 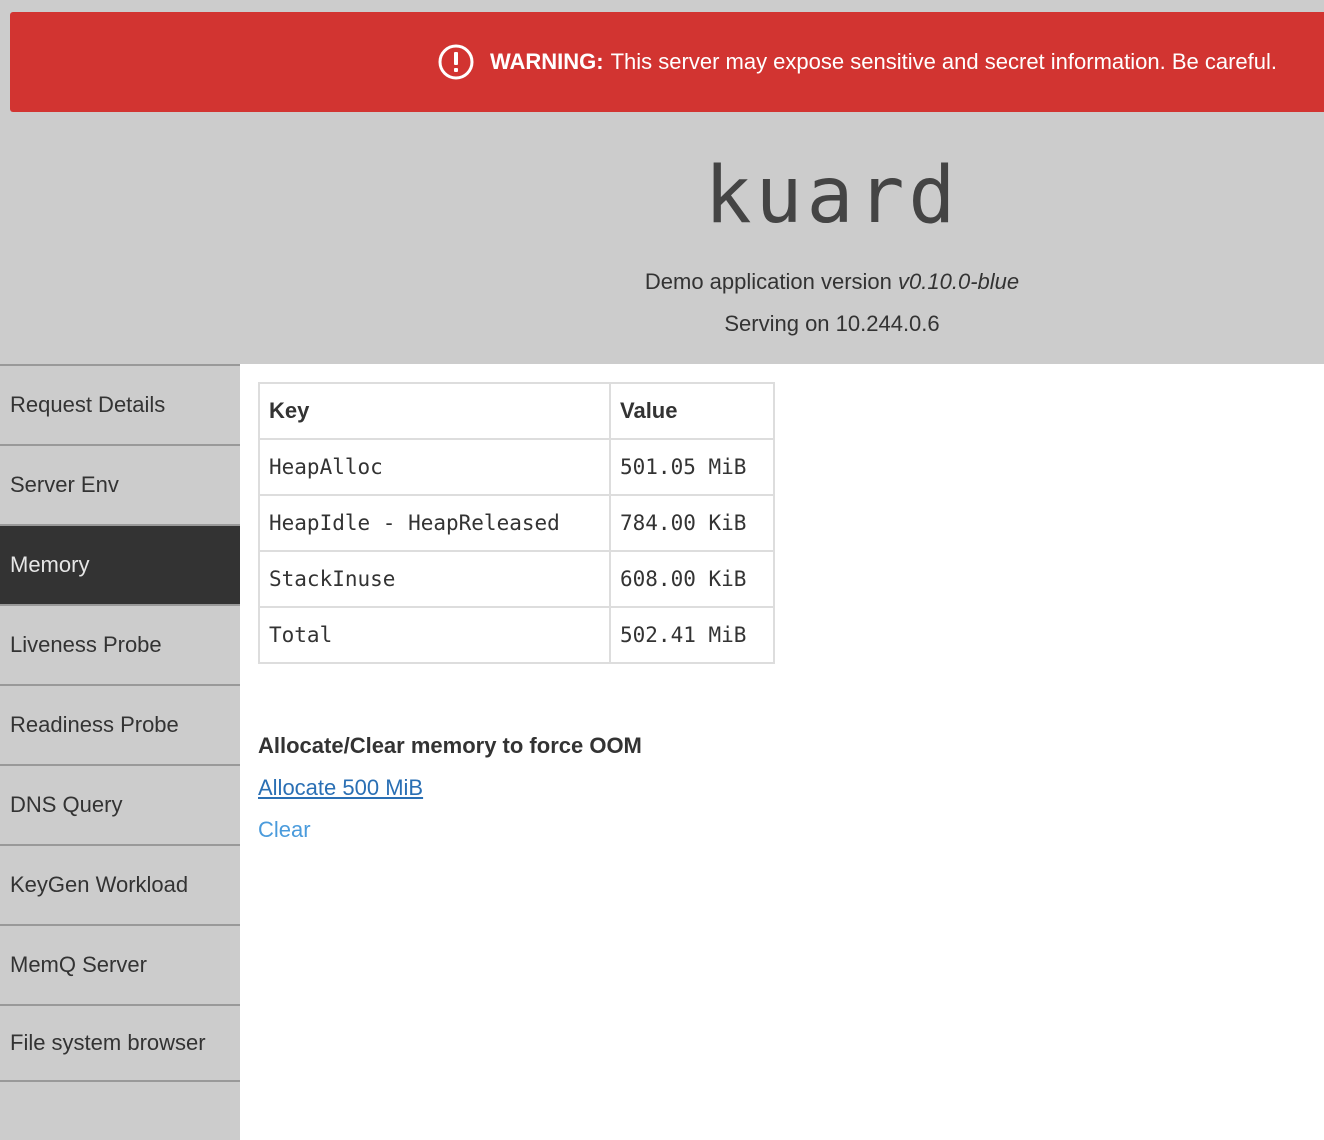 I want to click on oom-heading: Allocate/Clear memory to force OOM, so click(x=450, y=745).